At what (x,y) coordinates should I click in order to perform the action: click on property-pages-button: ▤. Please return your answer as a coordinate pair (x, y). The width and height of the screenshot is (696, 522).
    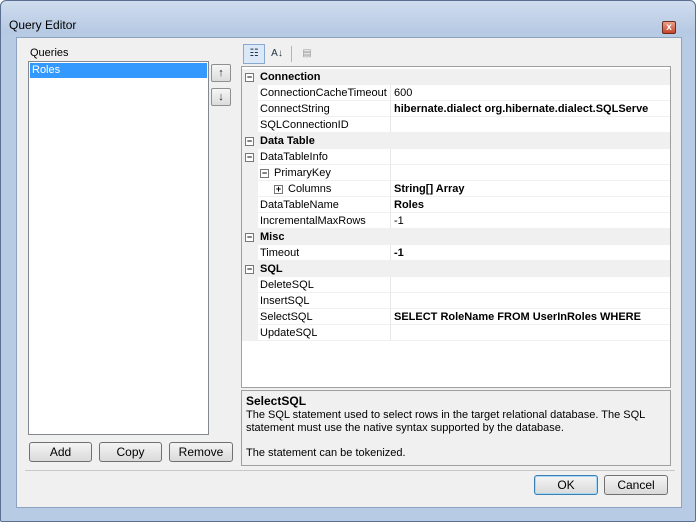
    Looking at the image, I should click on (307, 54).